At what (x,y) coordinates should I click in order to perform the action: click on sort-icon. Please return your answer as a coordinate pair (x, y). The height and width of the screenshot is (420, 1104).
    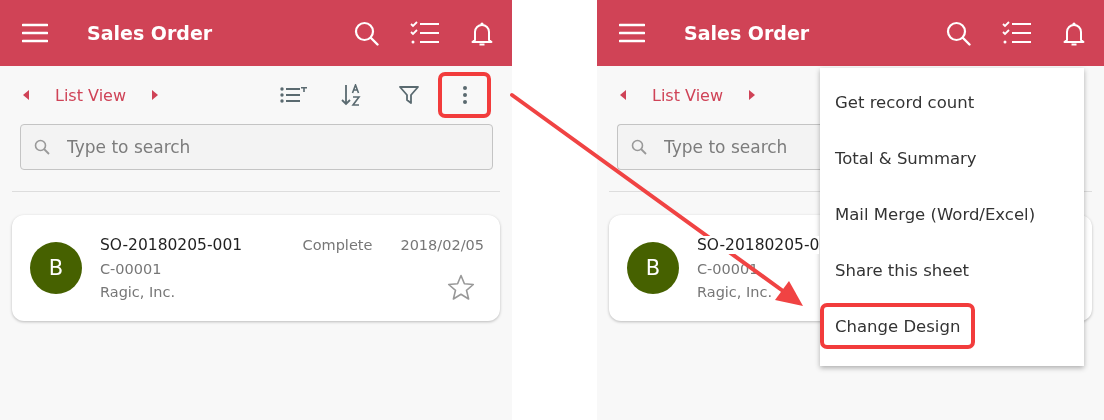
    Looking at the image, I should click on (351, 95).